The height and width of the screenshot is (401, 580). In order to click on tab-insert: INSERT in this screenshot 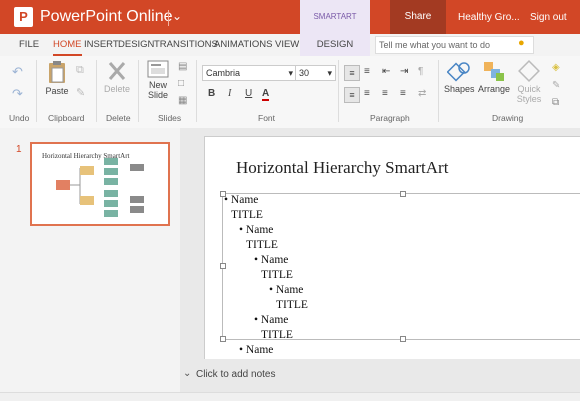, I will do `click(101, 45)`.